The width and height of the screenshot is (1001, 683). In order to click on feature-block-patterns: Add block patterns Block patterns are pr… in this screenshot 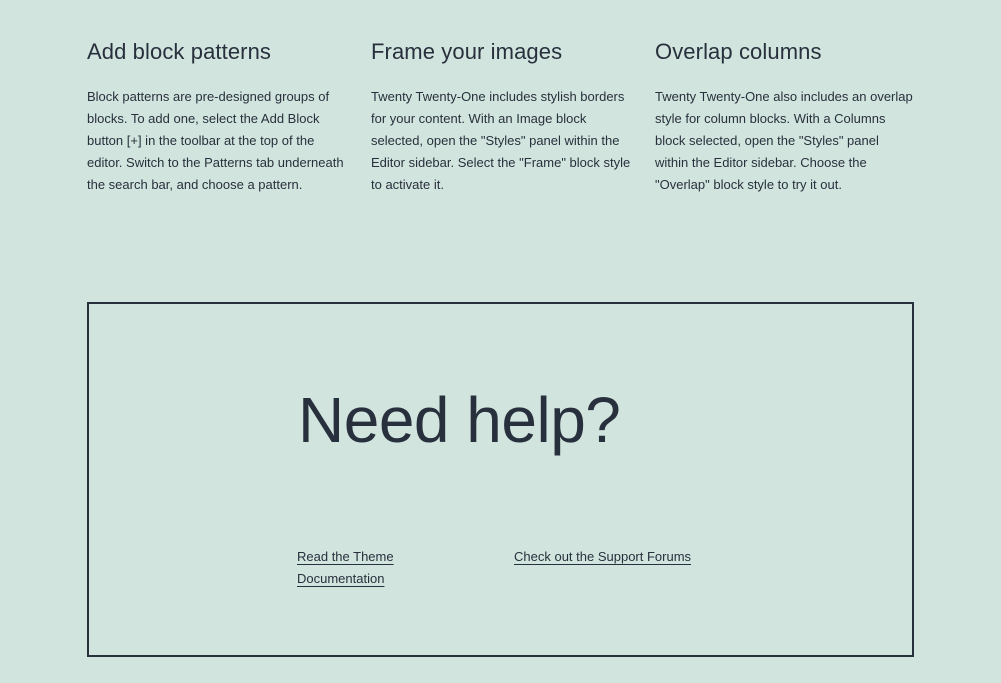, I will do `click(217, 115)`.